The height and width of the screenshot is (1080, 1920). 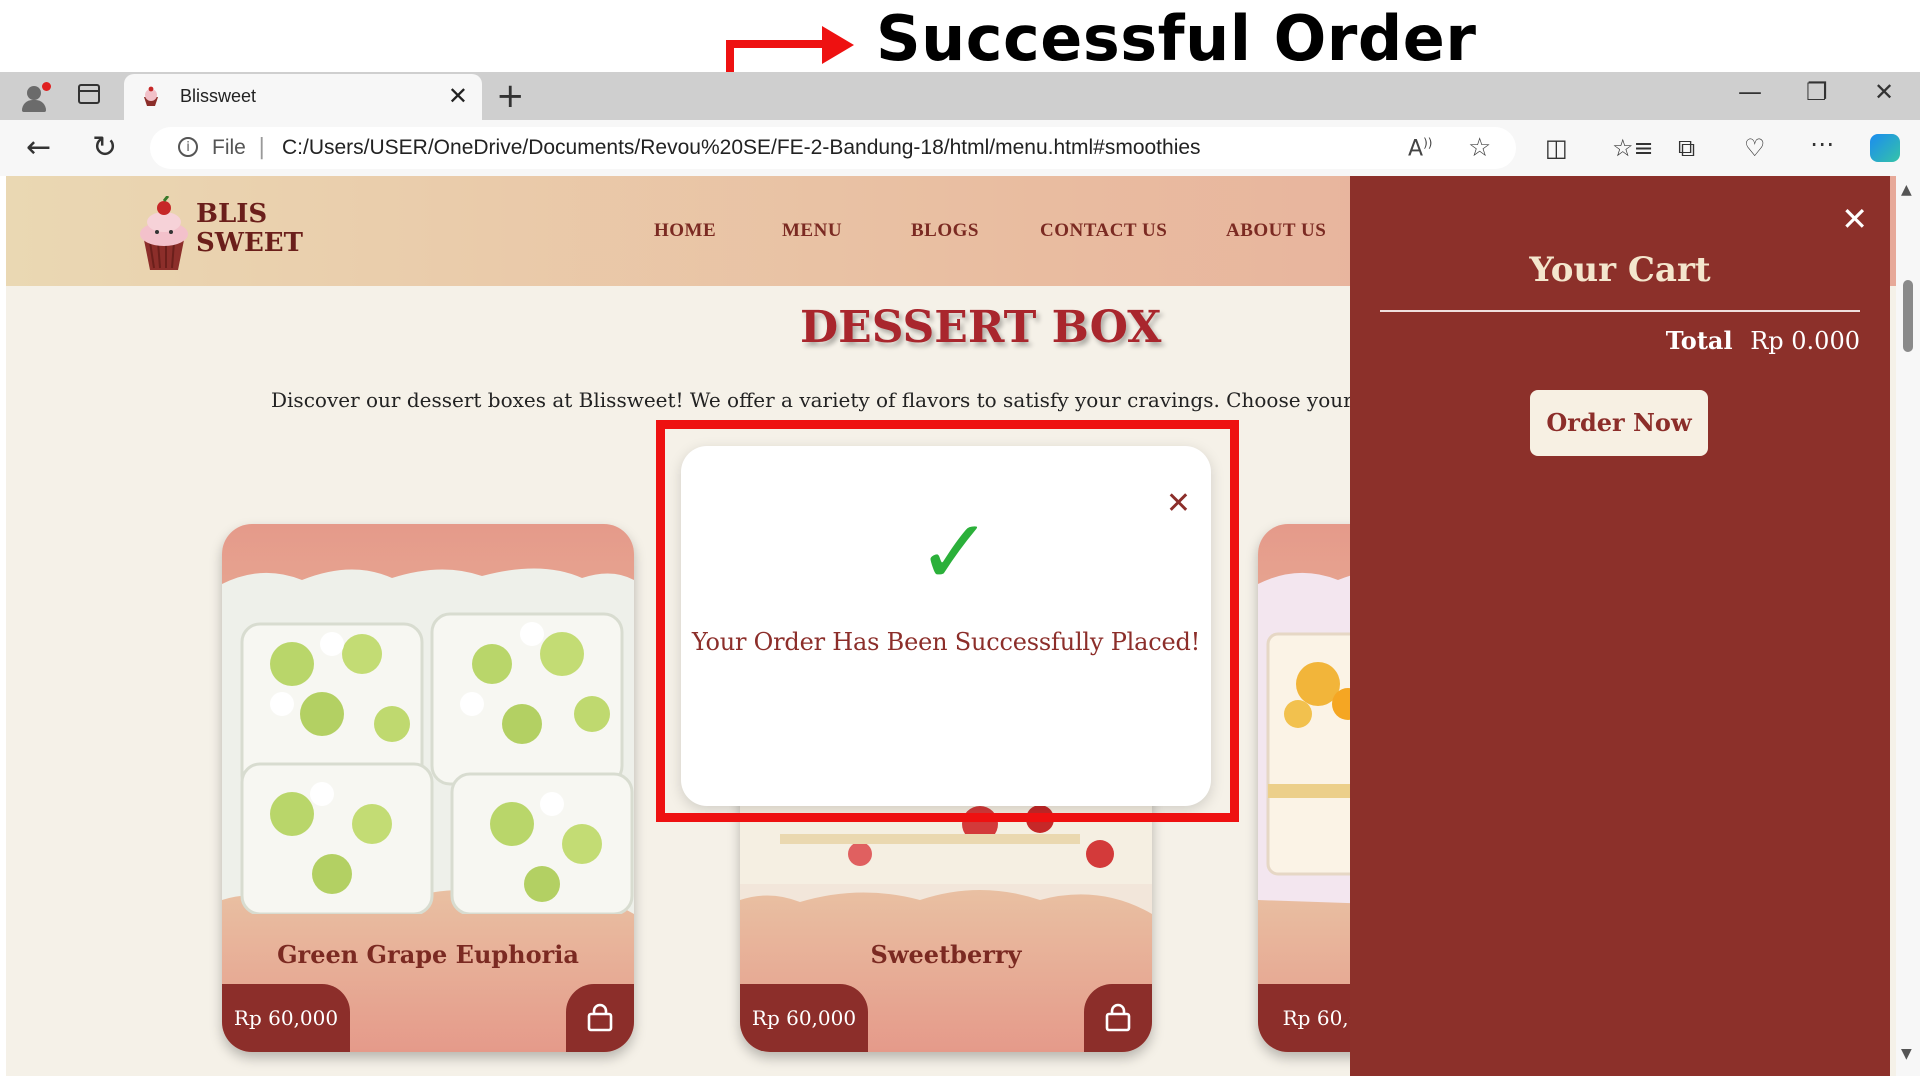 I want to click on order-now-button: Order Now, so click(x=1619, y=423).